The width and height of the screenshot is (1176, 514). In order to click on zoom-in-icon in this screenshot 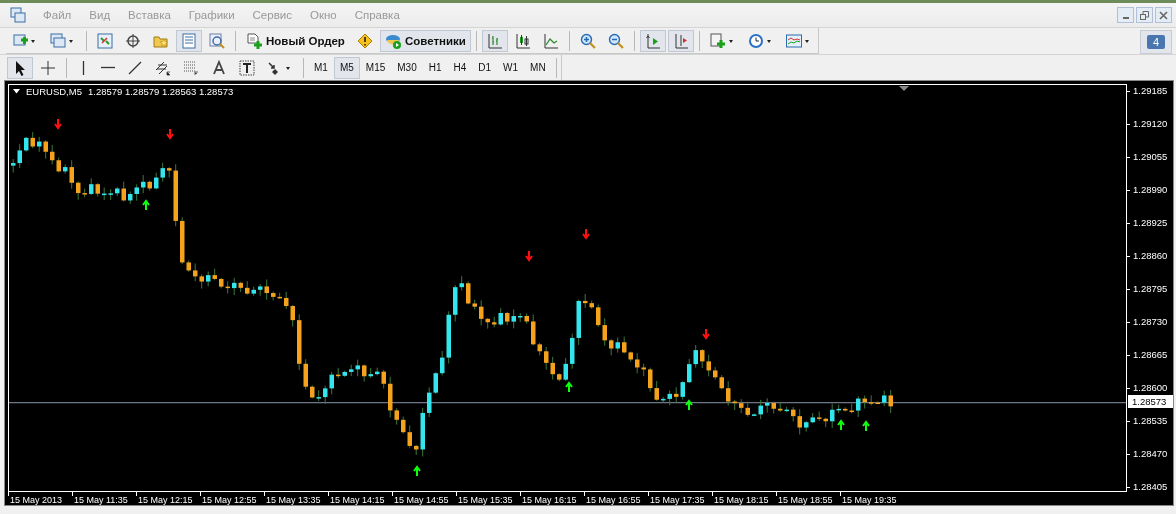, I will do `click(587, 40)`.